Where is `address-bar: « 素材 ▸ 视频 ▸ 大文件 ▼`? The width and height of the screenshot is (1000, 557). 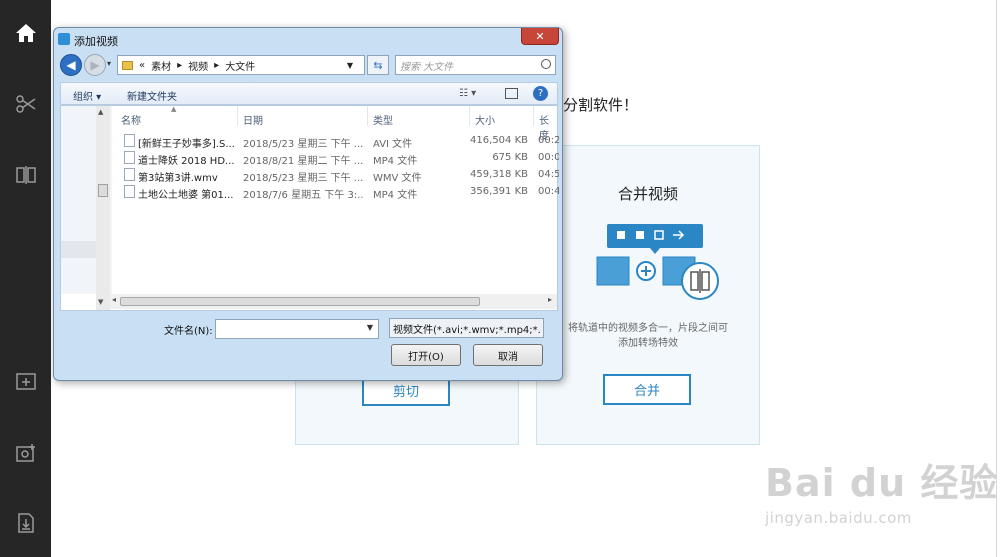
address-bar: « 素材 ▸ 视频 ▸ 大文件 ▼ is located at coordinates (241, 65).